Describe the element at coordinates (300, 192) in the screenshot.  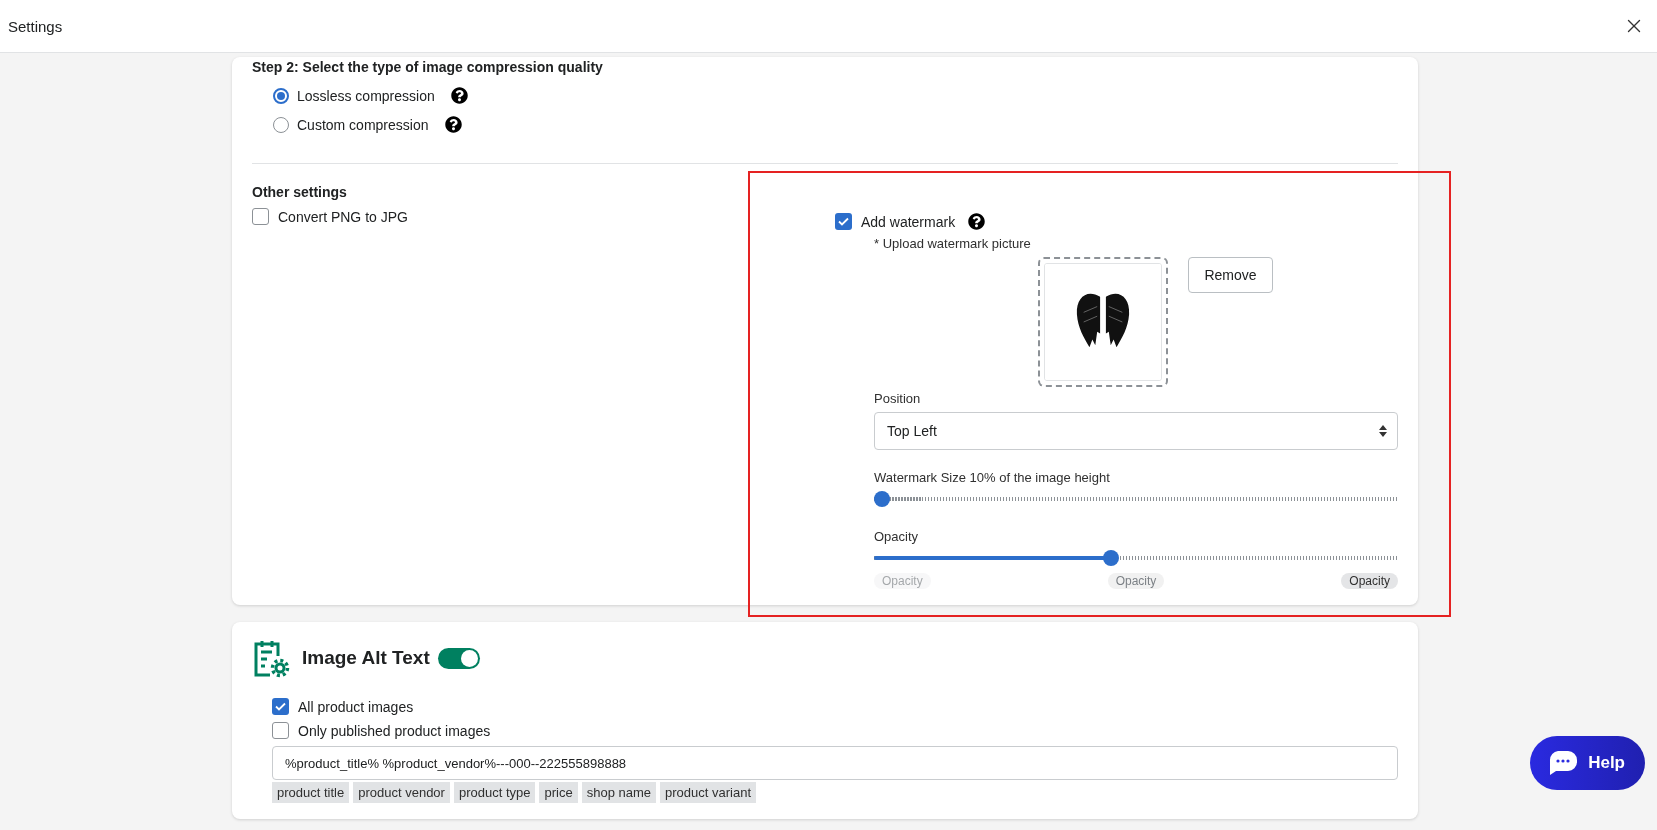
I see `section-heading: Other settings` at that location.